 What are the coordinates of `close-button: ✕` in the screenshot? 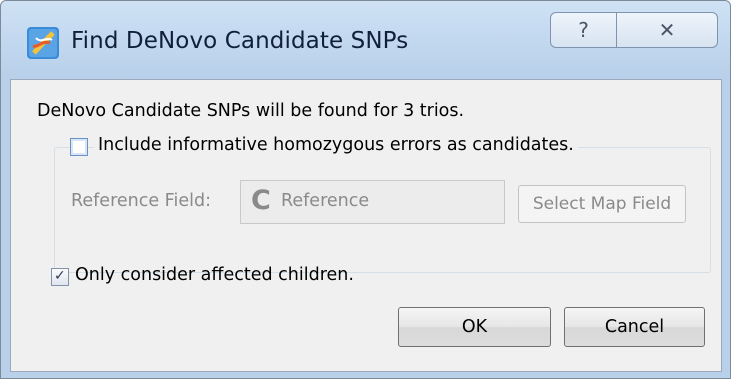 It's located at (667, 30).